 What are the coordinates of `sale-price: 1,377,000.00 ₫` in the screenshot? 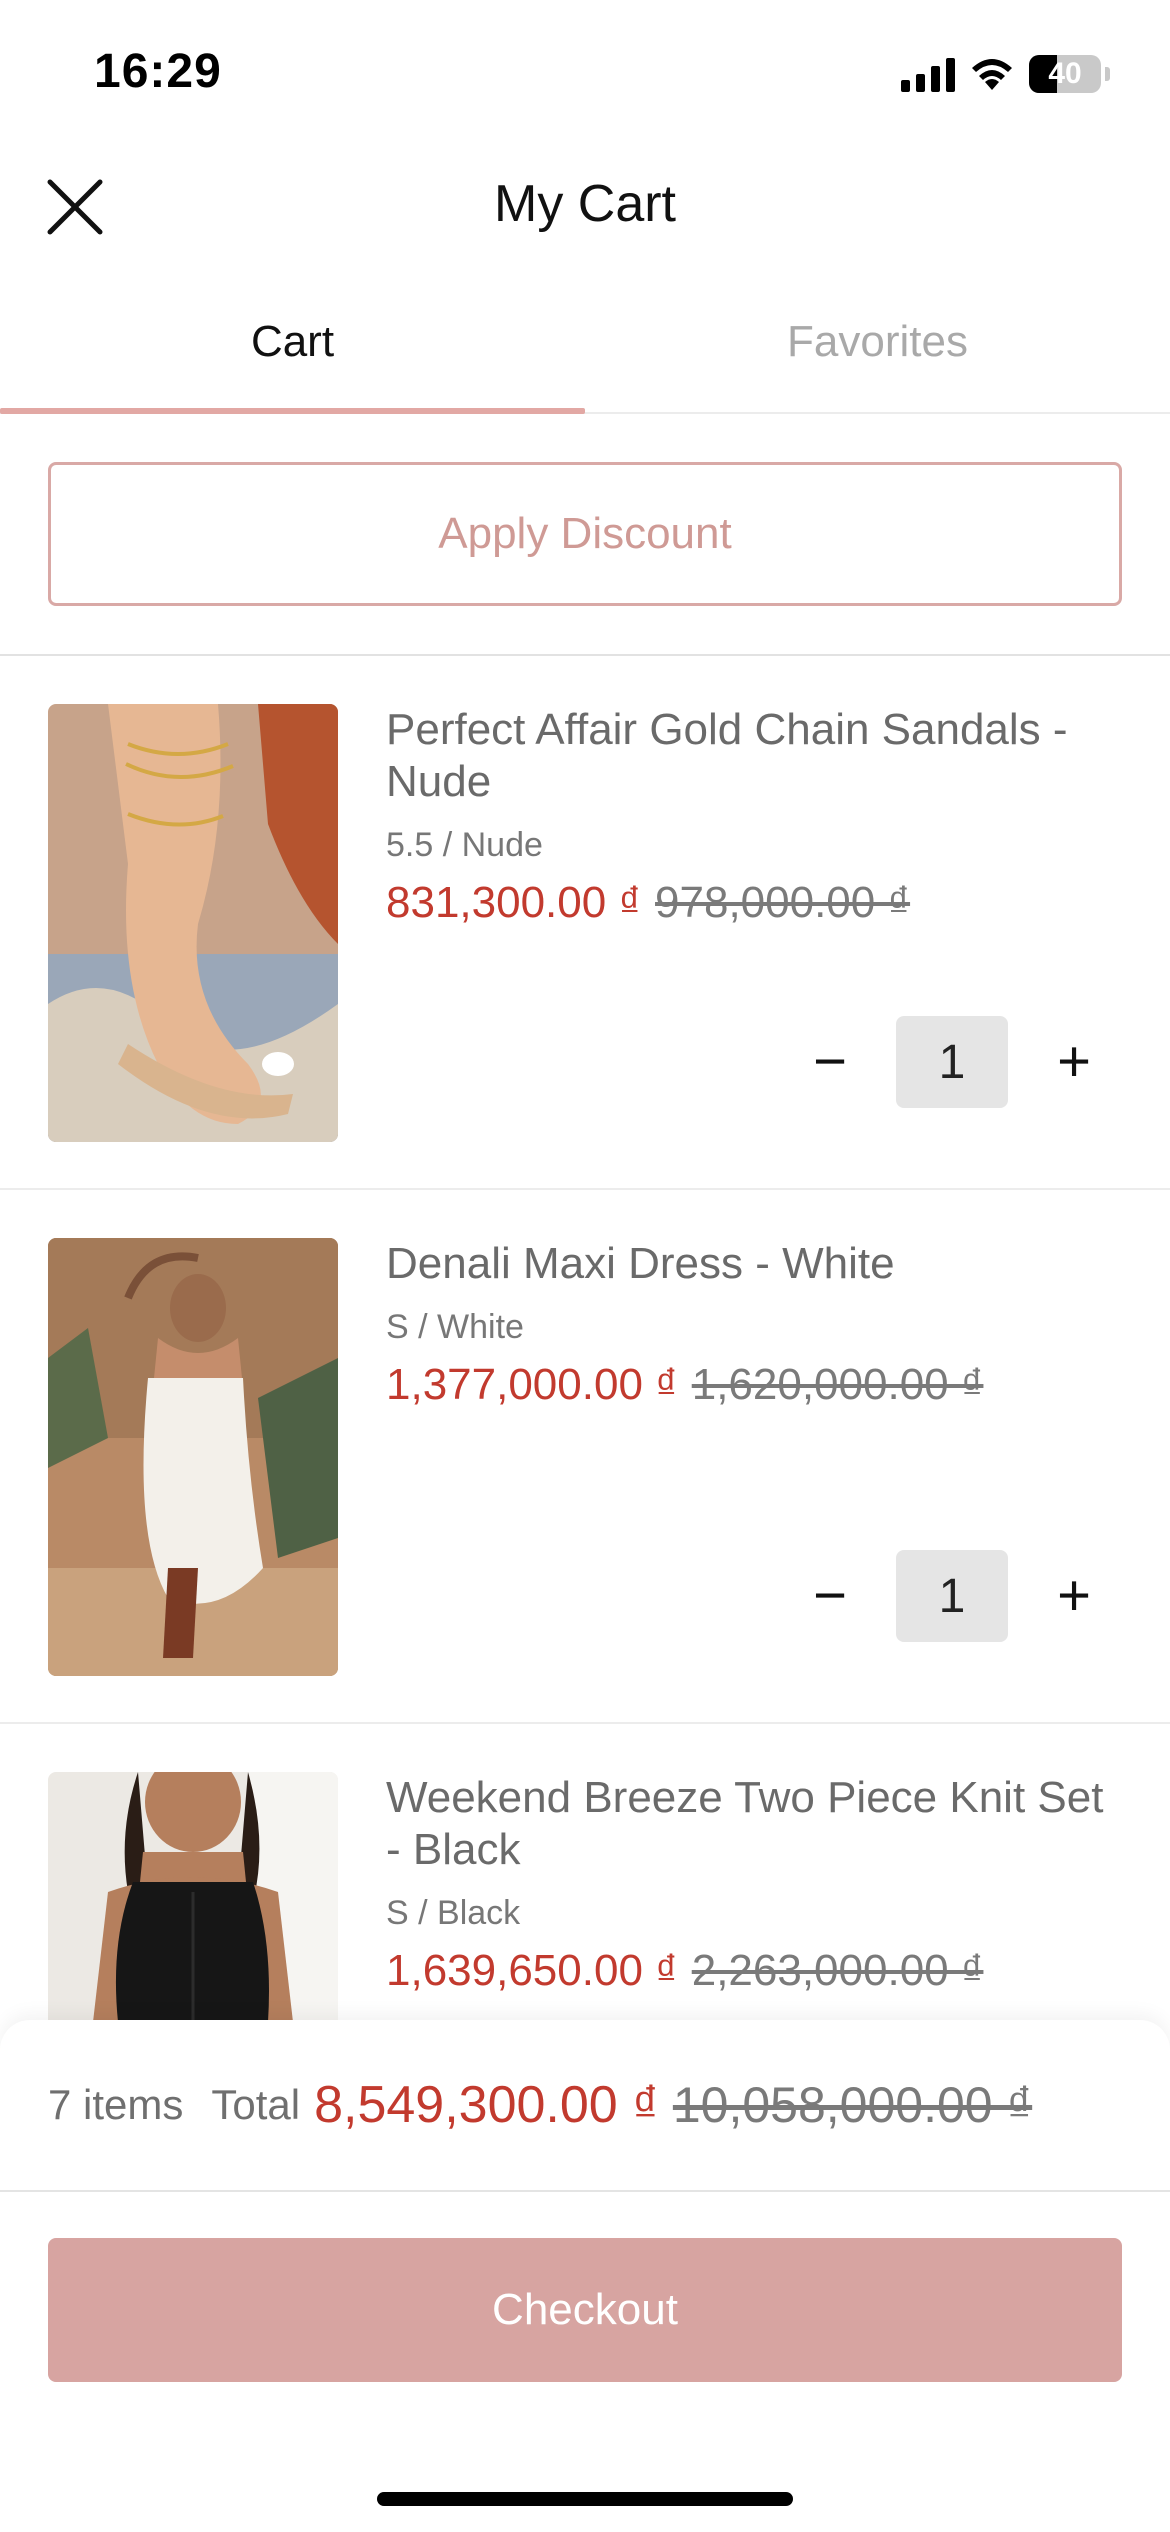 It's located at (532, 1384).